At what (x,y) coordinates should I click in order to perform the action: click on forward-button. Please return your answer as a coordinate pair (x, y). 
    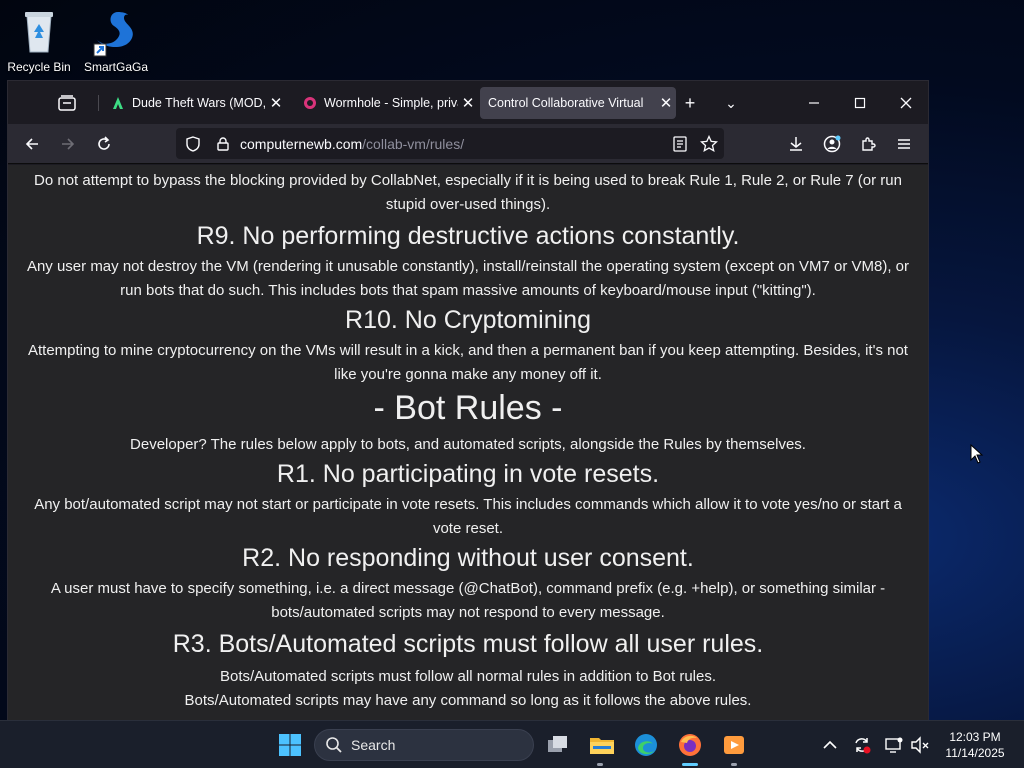
    Looking at the image, I should click on (68, 144).